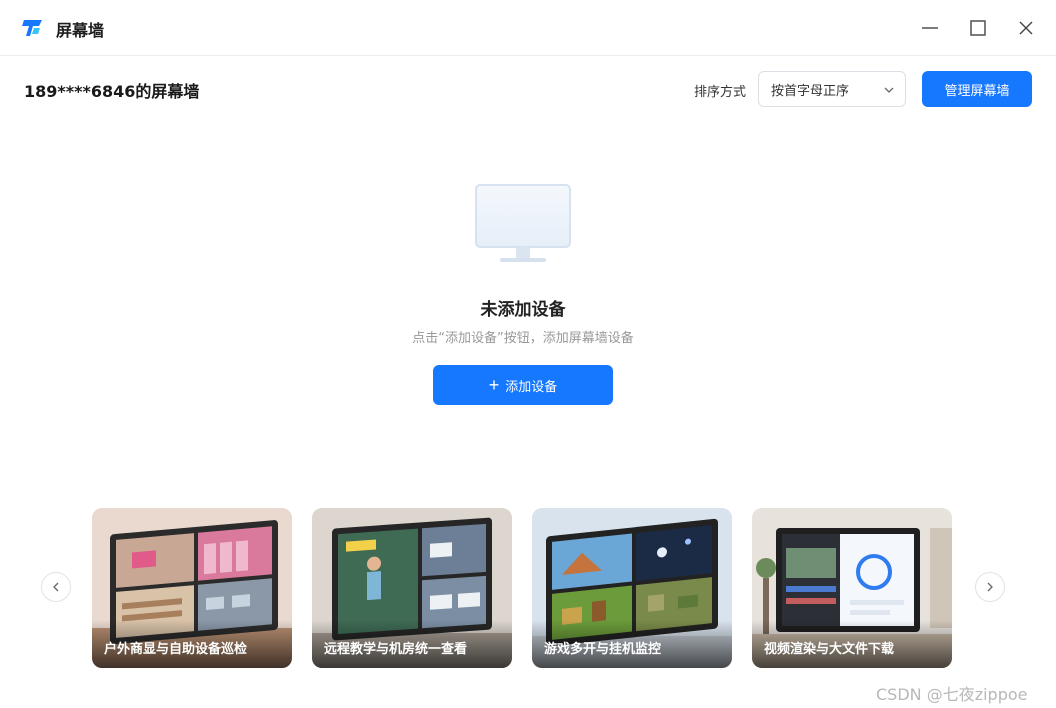 This screenshot has height=708, width=1056. I want to click on manage-screen-wall-button: 管理屏幕墙, so click(977, 89).